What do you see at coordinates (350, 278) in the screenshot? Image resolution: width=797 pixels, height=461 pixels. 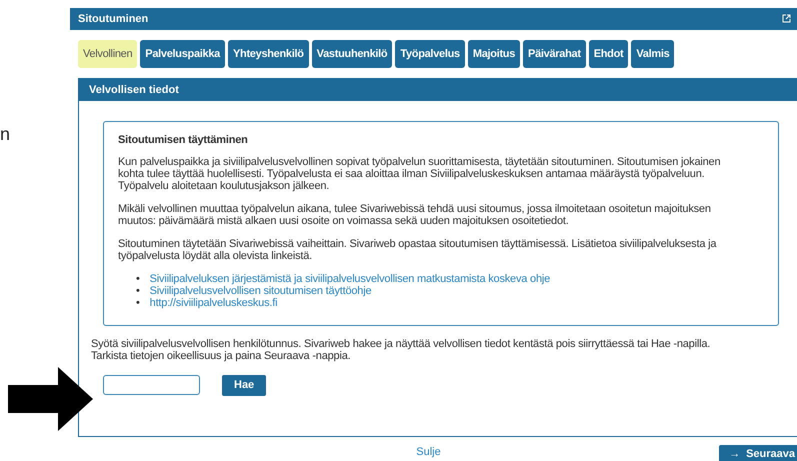 I see `info-link: Siviilipalveluksen järjestämistä ja siviilipalvelusvelvollisen matkustamista koskeva ohje` at bounding box center [350, 278].